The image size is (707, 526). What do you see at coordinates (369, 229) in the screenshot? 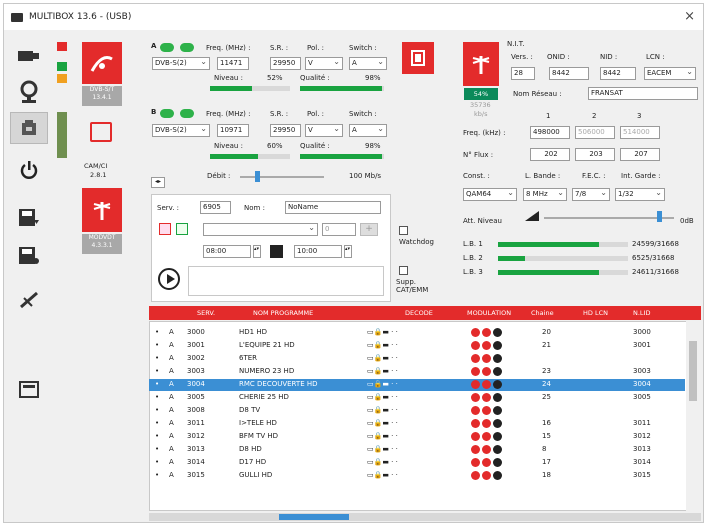
I see `service-add-button: +` at bounding box center [369, 229].